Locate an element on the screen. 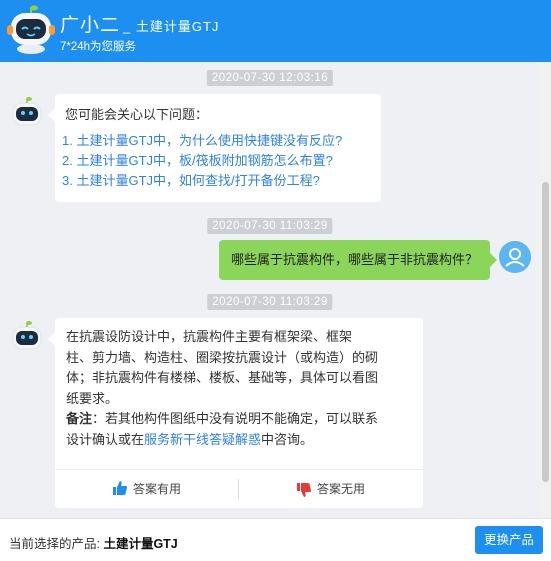  useless-label: 答案无用 is located at coordinates (340, 489).